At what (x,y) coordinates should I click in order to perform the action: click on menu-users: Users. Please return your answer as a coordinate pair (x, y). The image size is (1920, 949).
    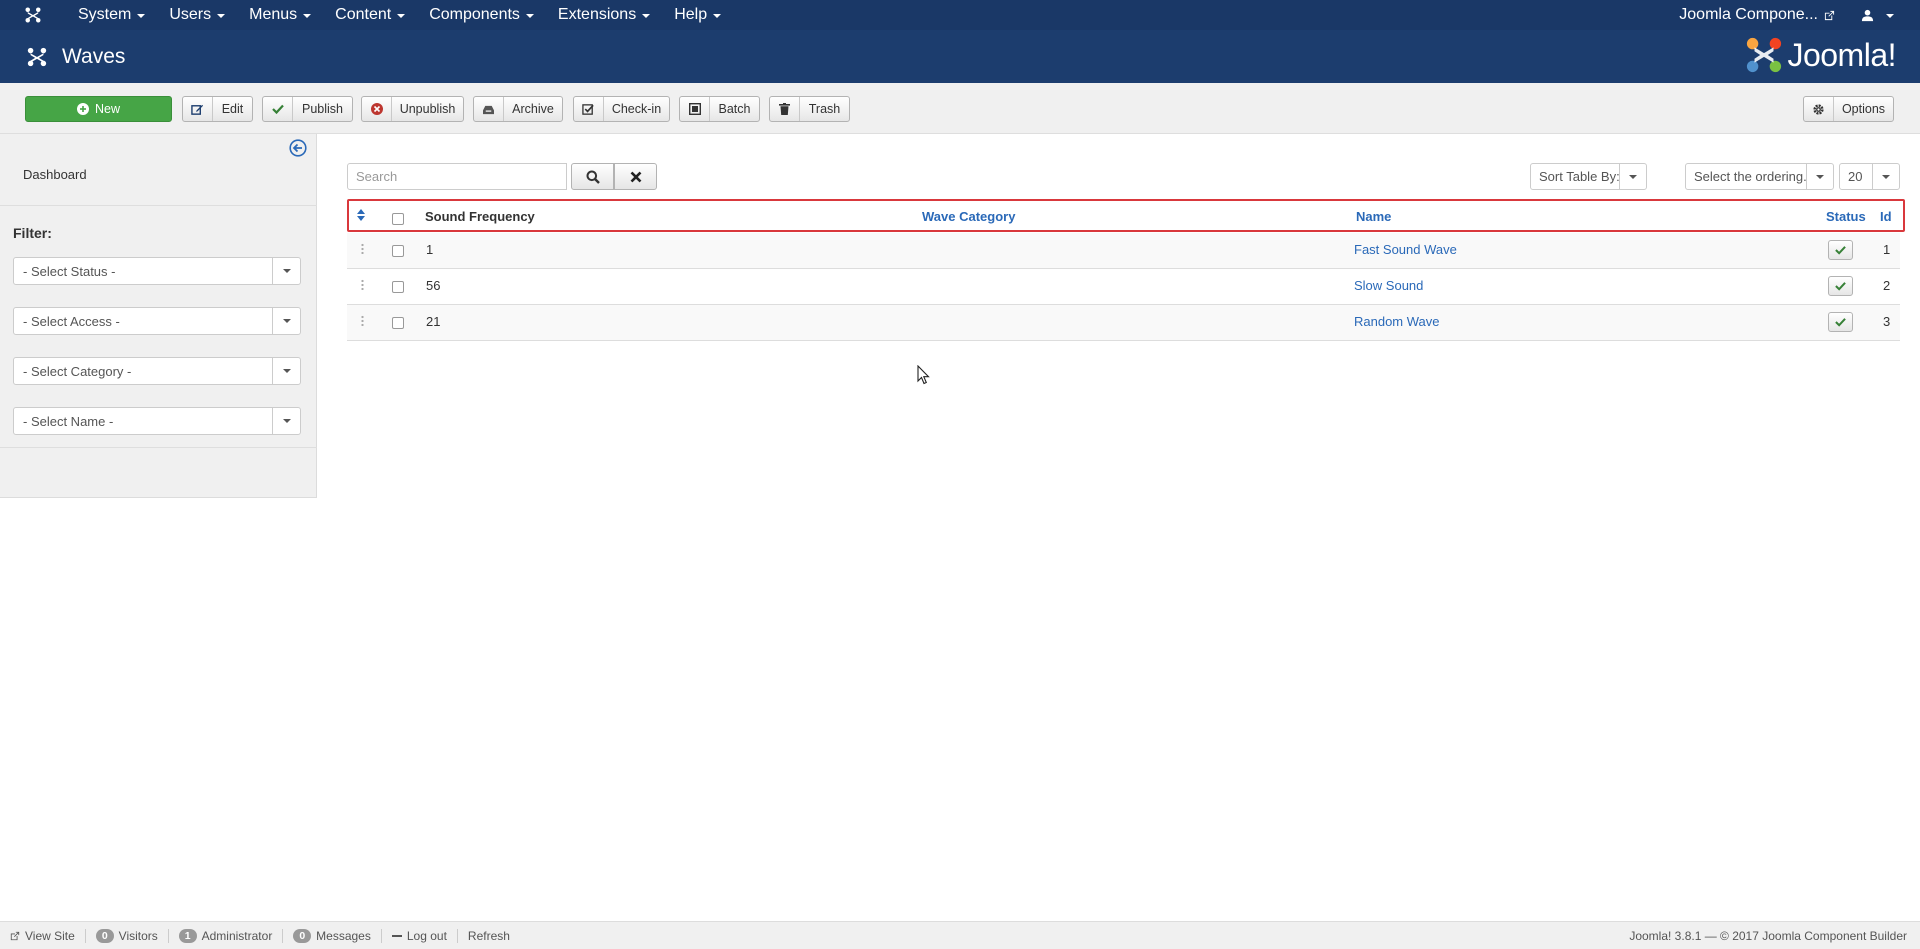
    Looking at the image, I should click on (197, 15).